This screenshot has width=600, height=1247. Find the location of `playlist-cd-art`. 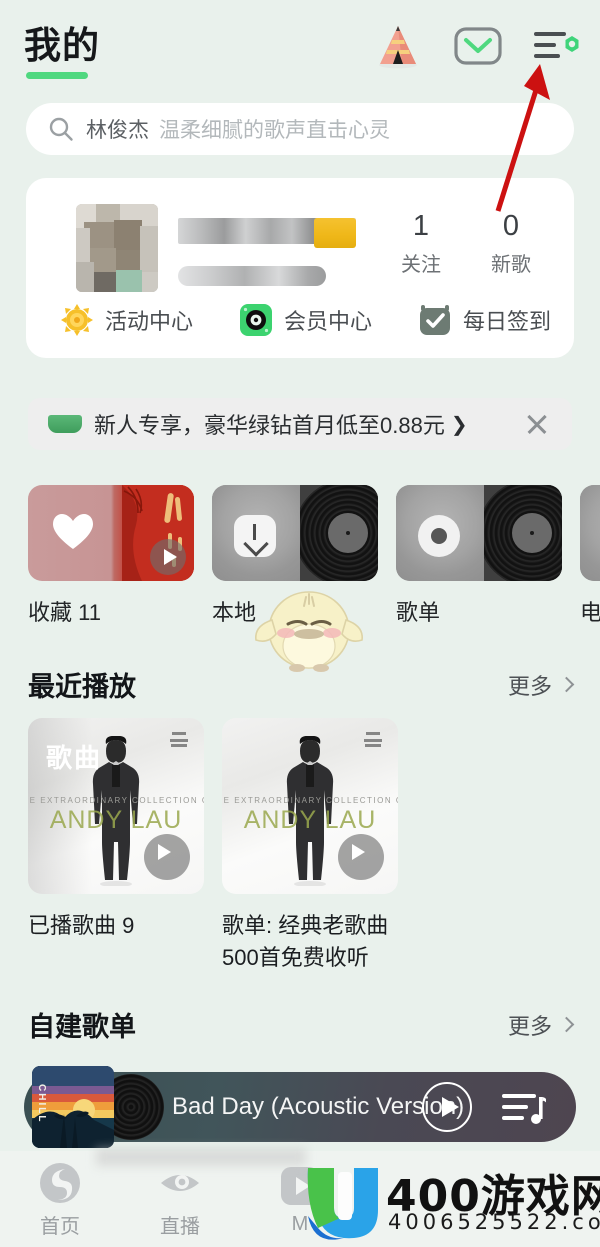

playlist-cd-art is located at coordinates (479, 533).